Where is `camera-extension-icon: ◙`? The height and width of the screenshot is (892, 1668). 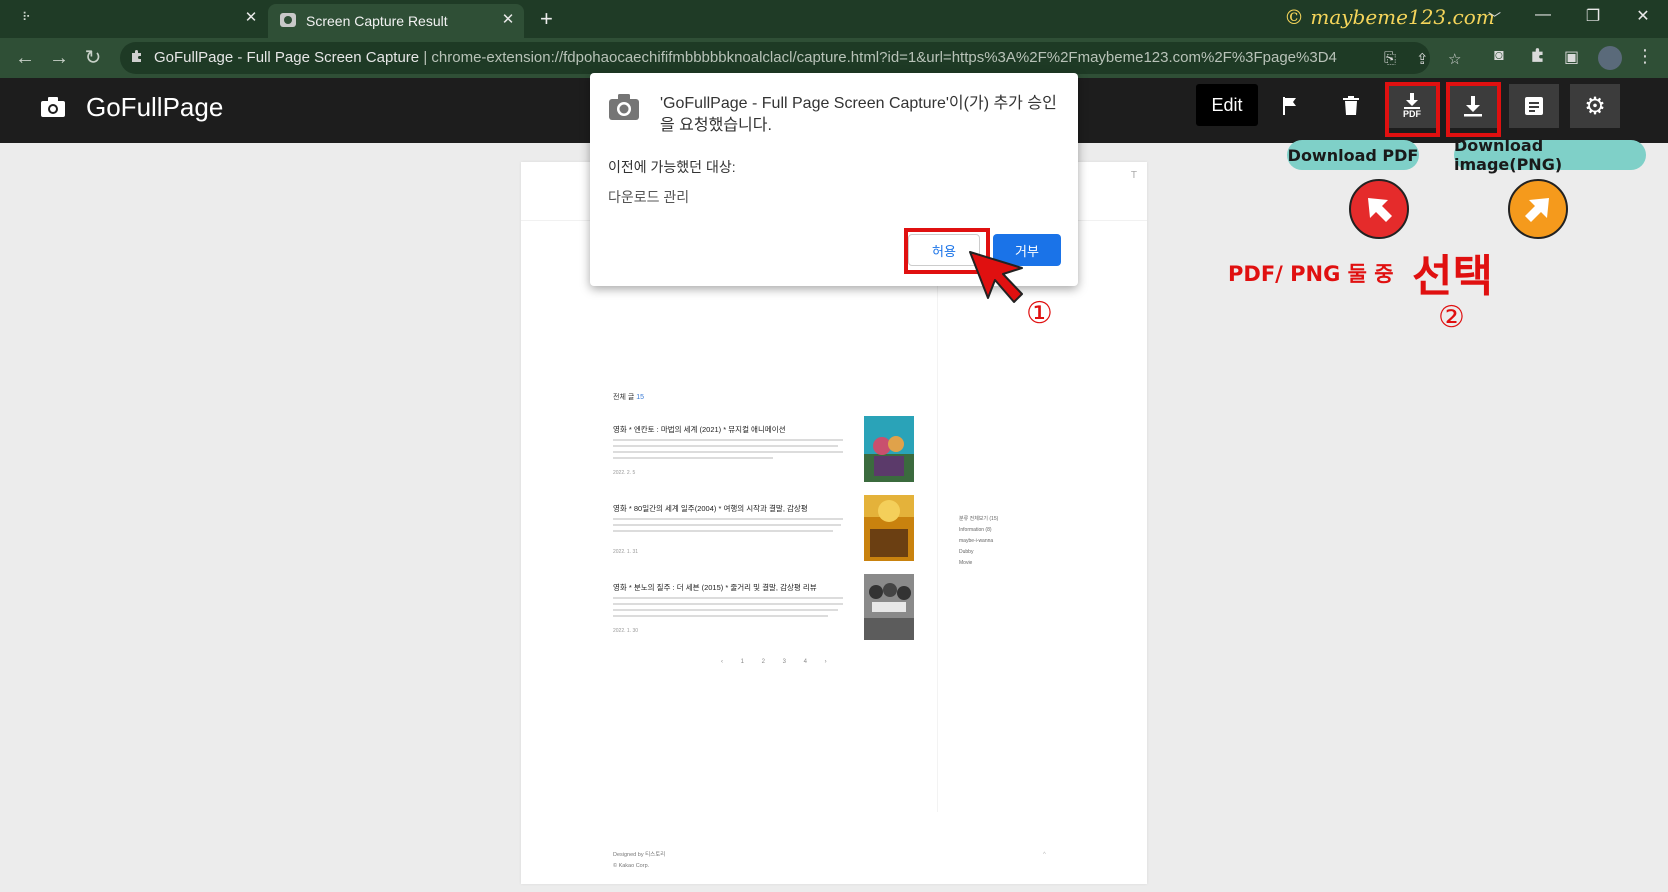 camera-extension-icon: ◙ is located at coordinates (1499, 56).